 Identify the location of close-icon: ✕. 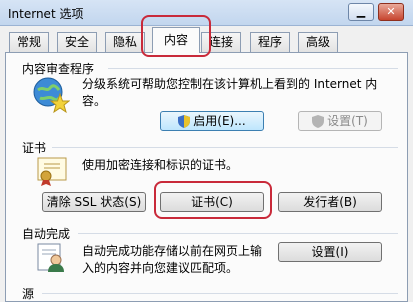
(391, 11).